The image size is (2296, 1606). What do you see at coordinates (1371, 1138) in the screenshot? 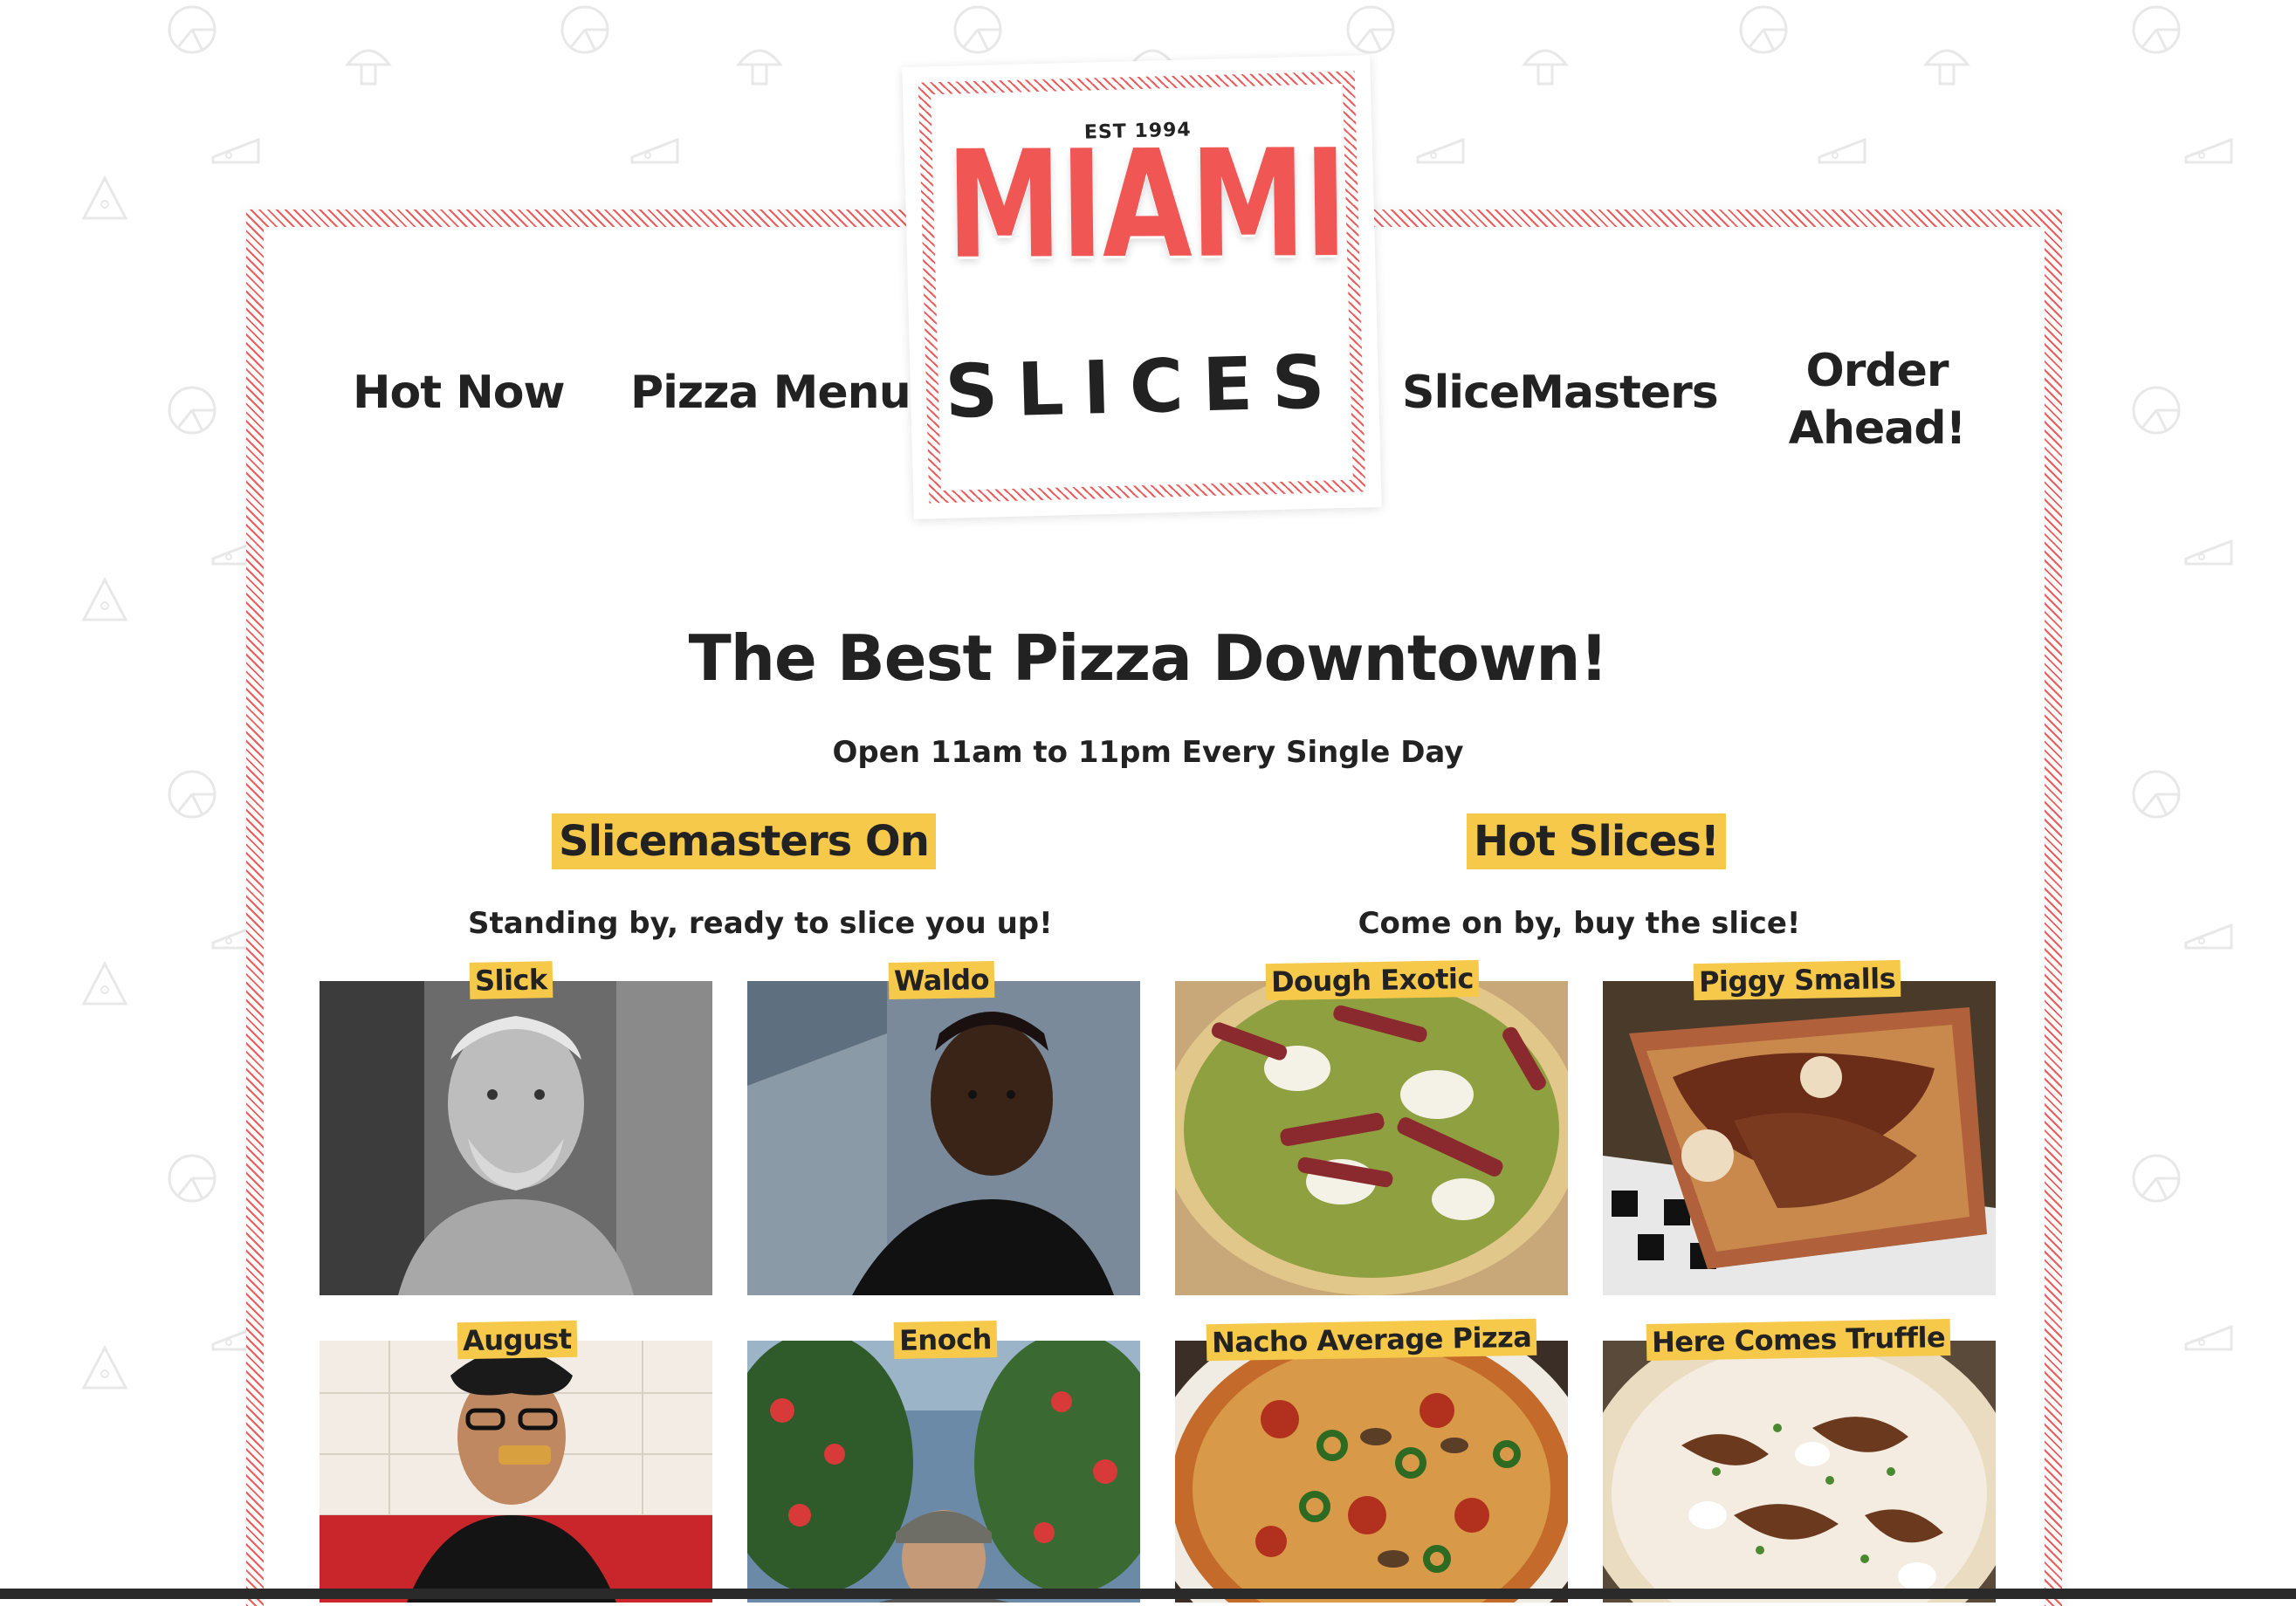
I see `pizza-photo-dough-exotic` at bounding box center [1371, 1138].